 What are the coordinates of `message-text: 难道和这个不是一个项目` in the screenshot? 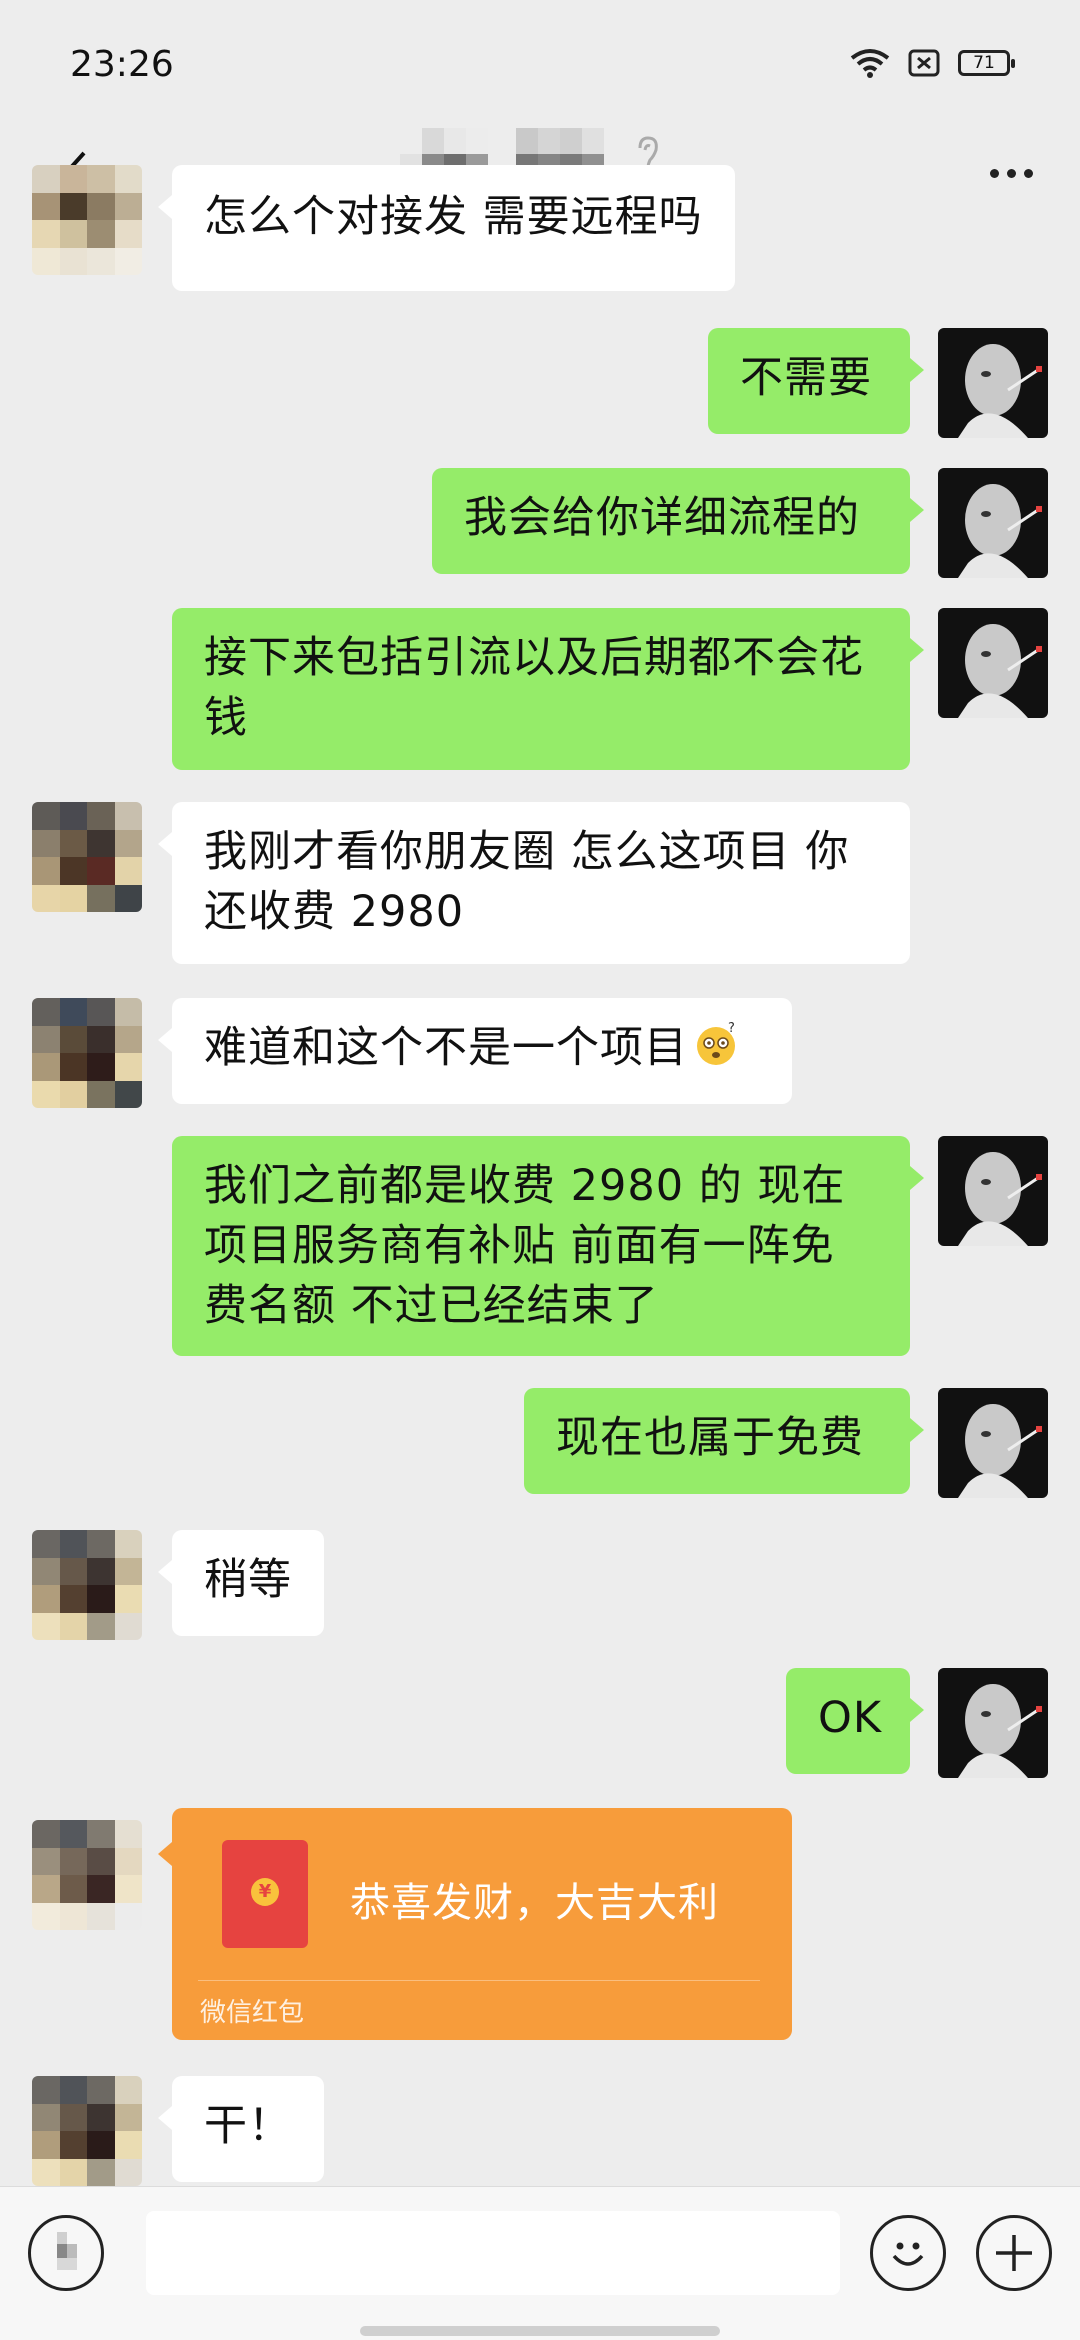 It's located at (446, 1048).